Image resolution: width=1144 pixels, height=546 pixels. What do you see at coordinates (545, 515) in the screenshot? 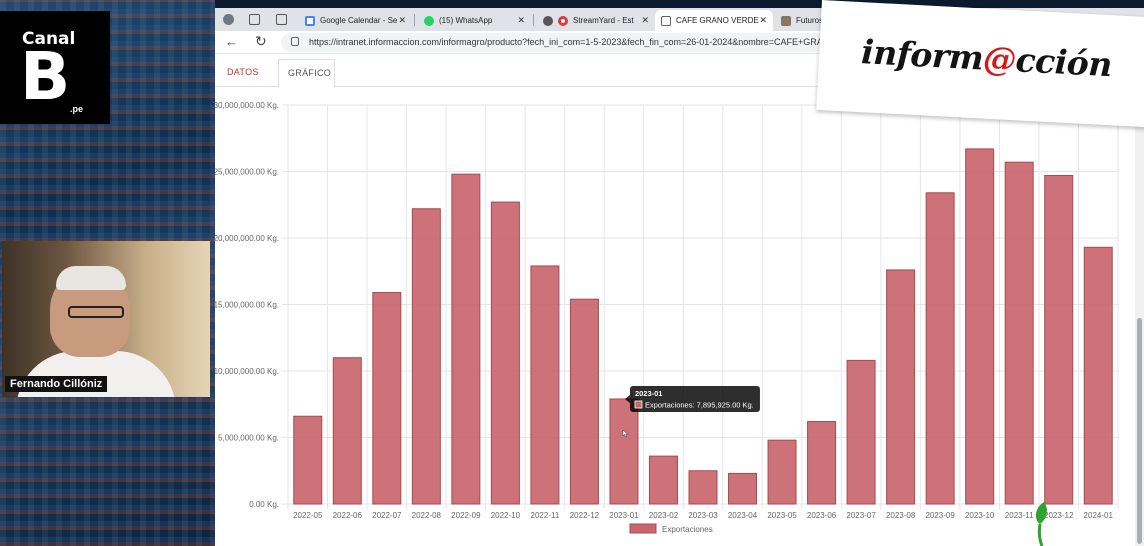
I see `x-tick-label: 2022-11` at bounding box center [545, 515].